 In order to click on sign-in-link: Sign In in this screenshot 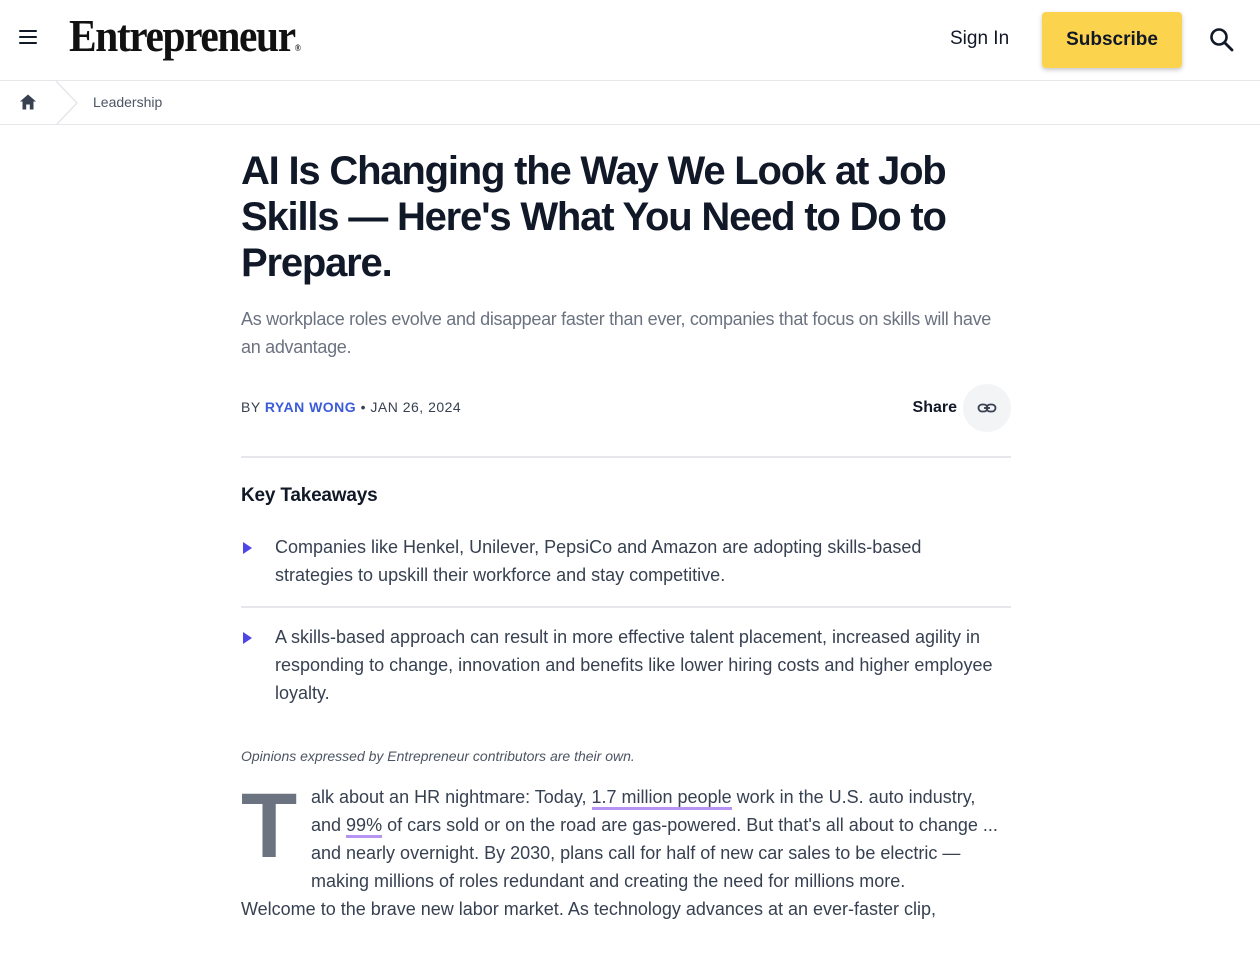, I will do `click(979, 39)`.